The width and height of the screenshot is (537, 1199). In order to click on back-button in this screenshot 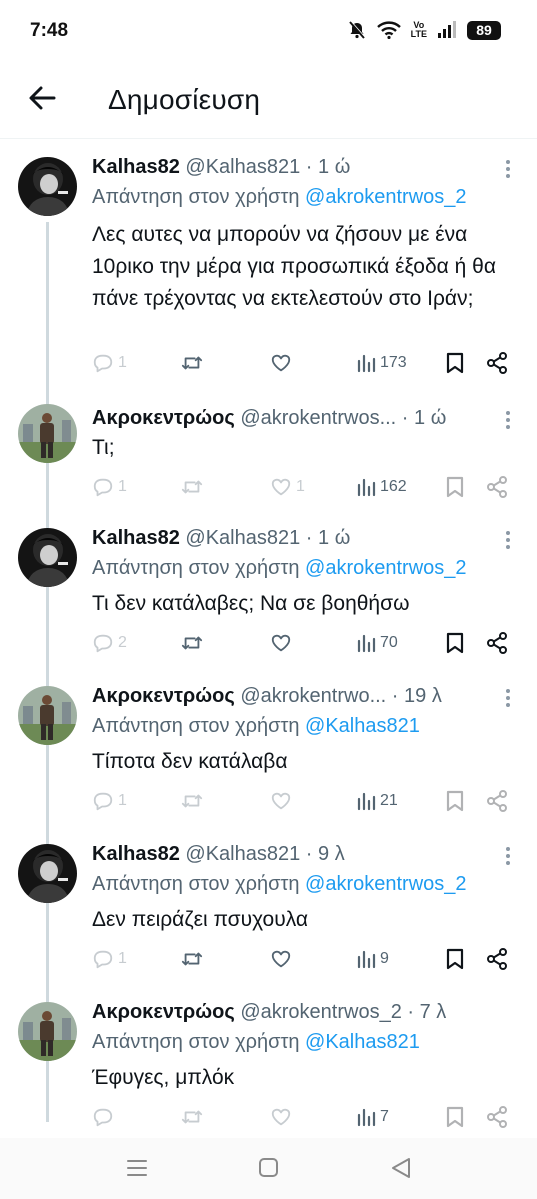, I will do `click(42, 98)`.